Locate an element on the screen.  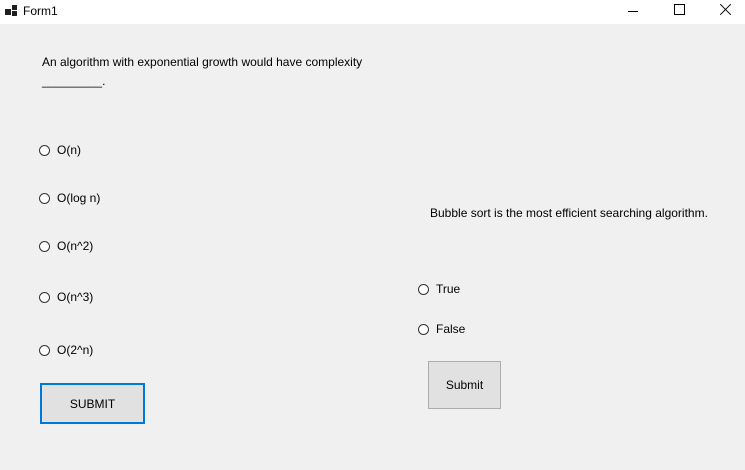
radio-label: O(log n) is located at coordinates (79, 198).